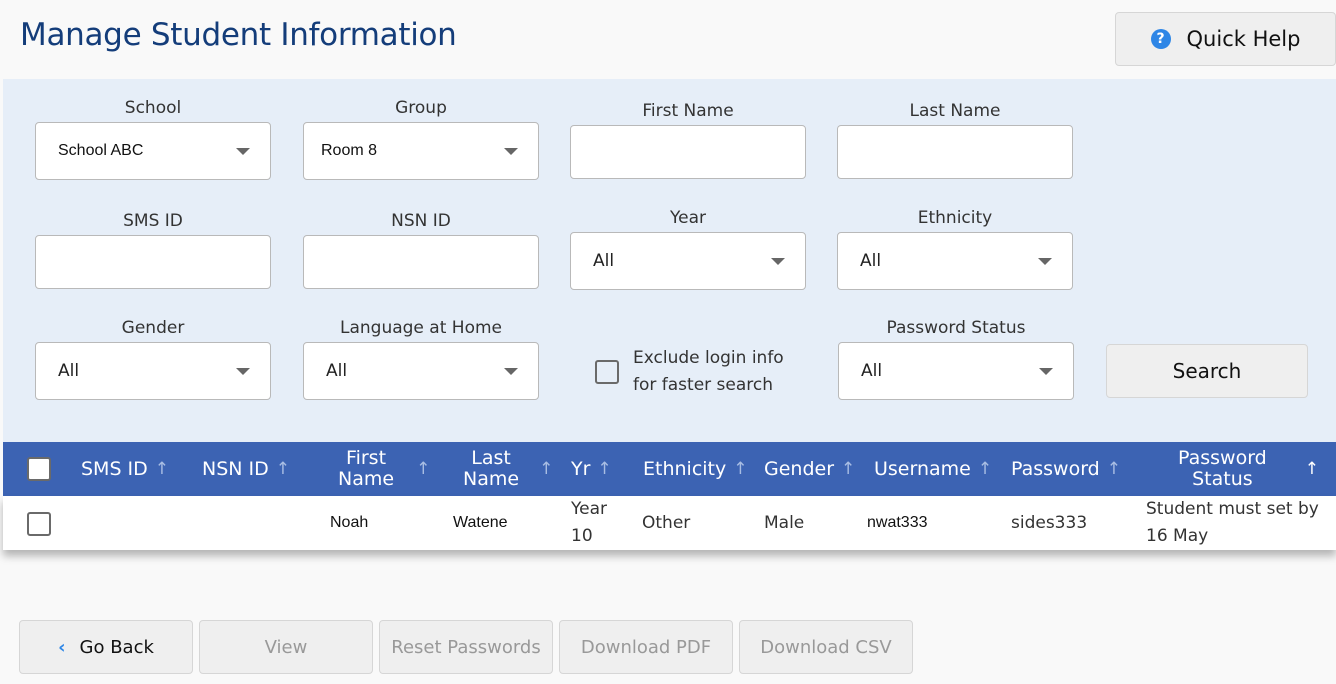 Image resolution: width=1336 pixels, height=684 pixels. Describe the element at coordinates (591, 469) in the screenshot. I see `column-header-yr: Yr ↑` at that location.